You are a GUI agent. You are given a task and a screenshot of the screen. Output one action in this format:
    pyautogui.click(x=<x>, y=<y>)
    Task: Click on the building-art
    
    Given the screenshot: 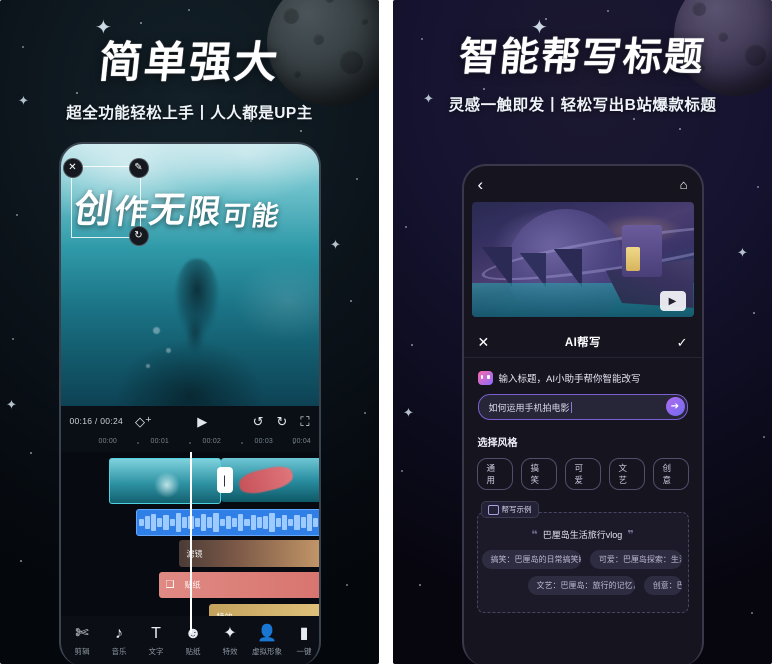 What is the action you would take?
    pyautogui.click(x=642, y=251)
    